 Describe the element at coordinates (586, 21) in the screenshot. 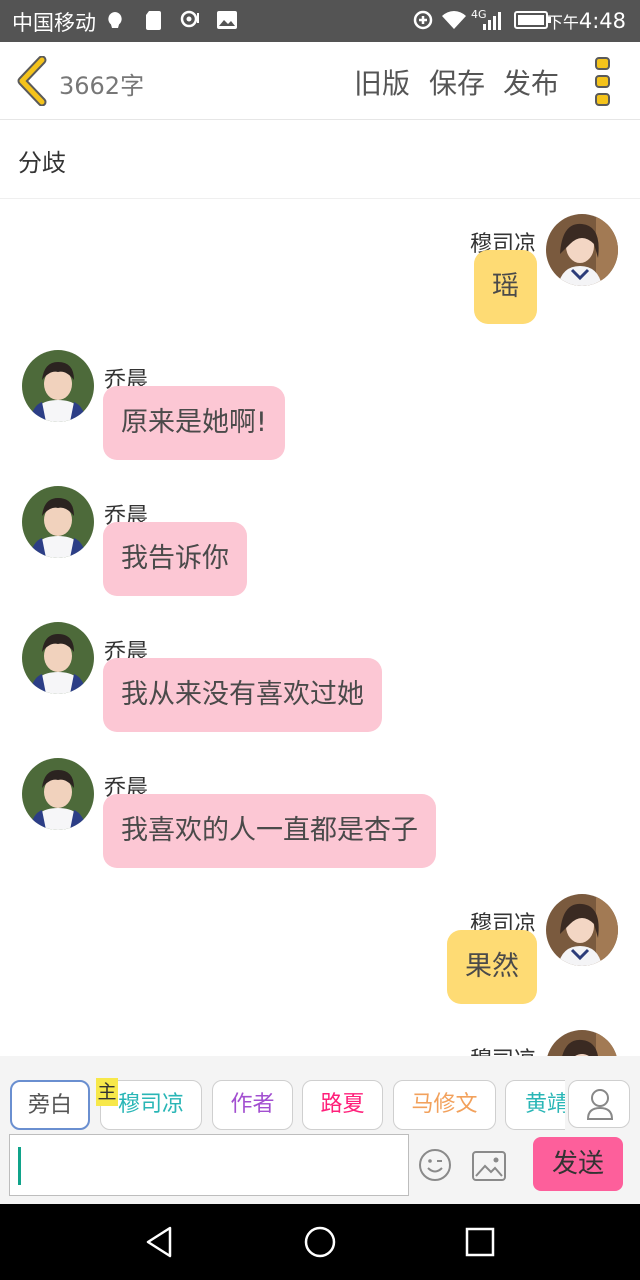

I see `clock: 下午4:48` at that location.